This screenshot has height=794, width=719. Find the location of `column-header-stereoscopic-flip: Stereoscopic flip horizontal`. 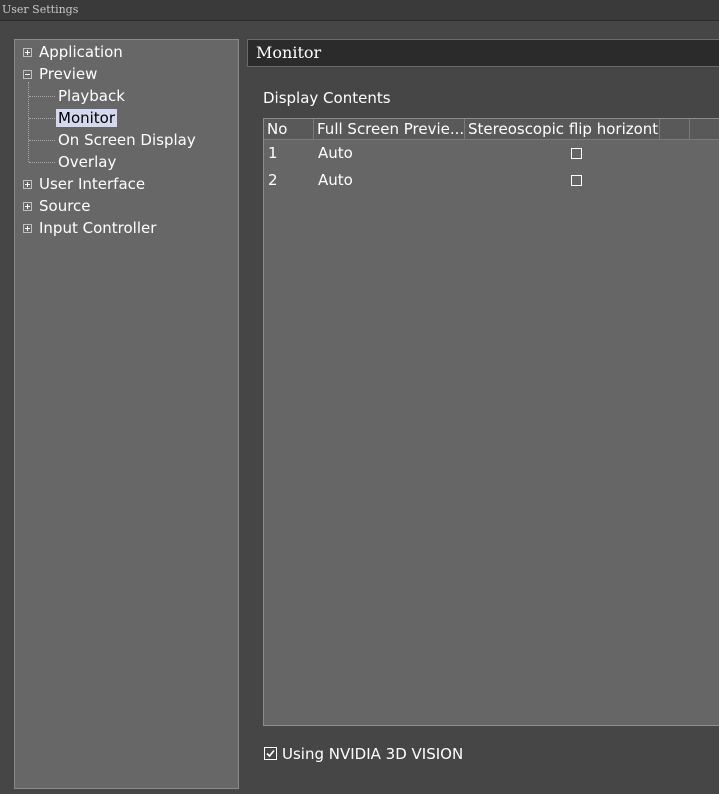

column-header-stereoscopic-flip: Stereoscopic flip horizontal is located at coordinates (562, 129).